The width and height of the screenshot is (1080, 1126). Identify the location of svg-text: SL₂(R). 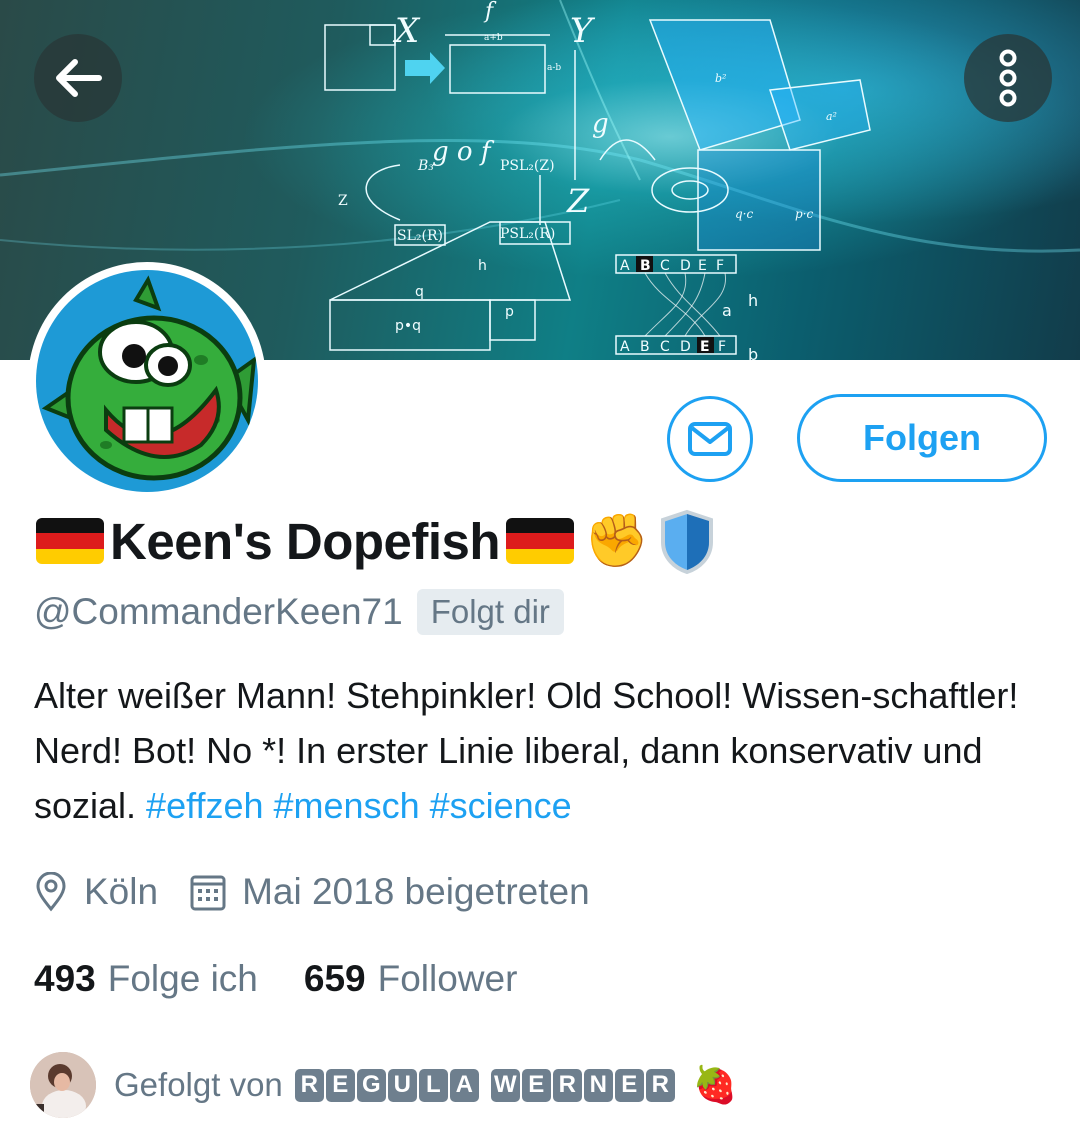
(420, 236).